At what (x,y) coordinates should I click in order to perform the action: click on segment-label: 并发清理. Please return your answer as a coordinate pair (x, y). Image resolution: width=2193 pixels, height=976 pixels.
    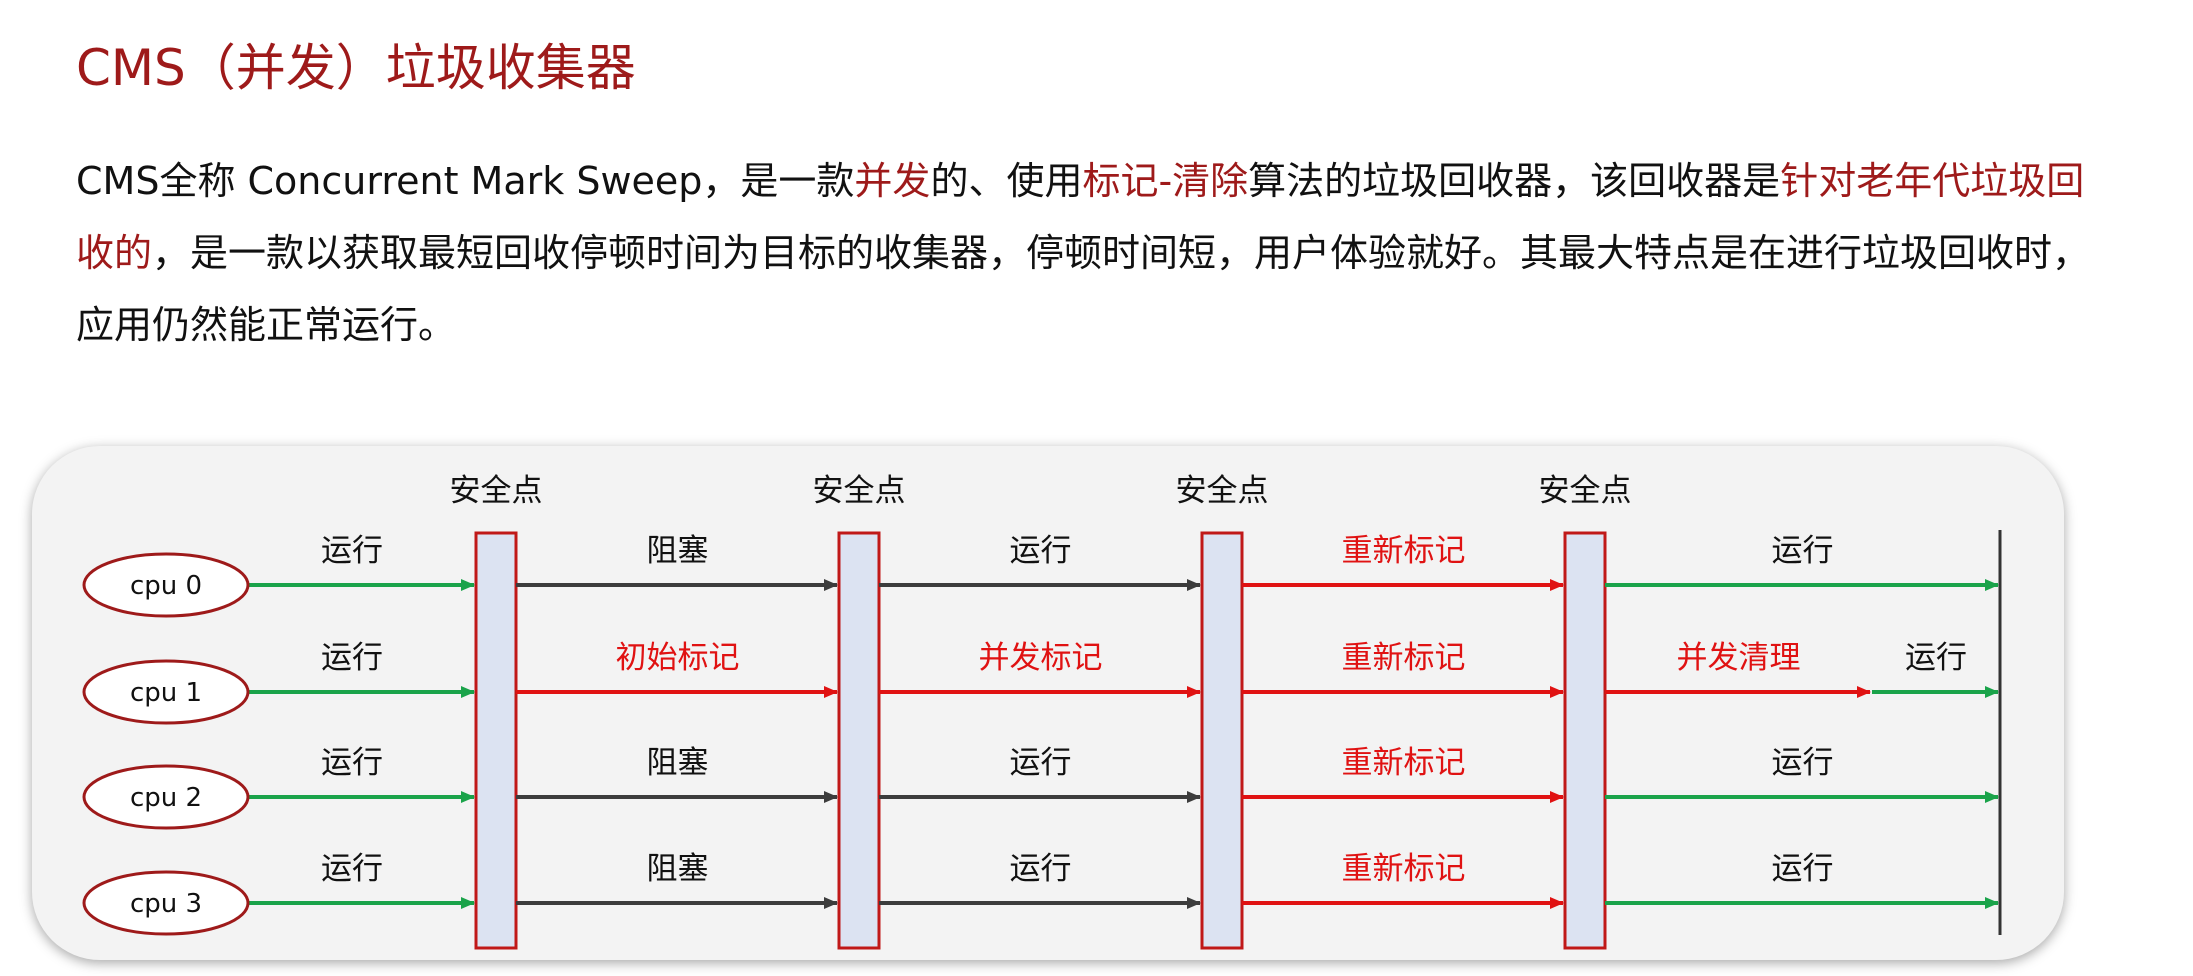
    Looking at the image, I should click on (1739, 658).